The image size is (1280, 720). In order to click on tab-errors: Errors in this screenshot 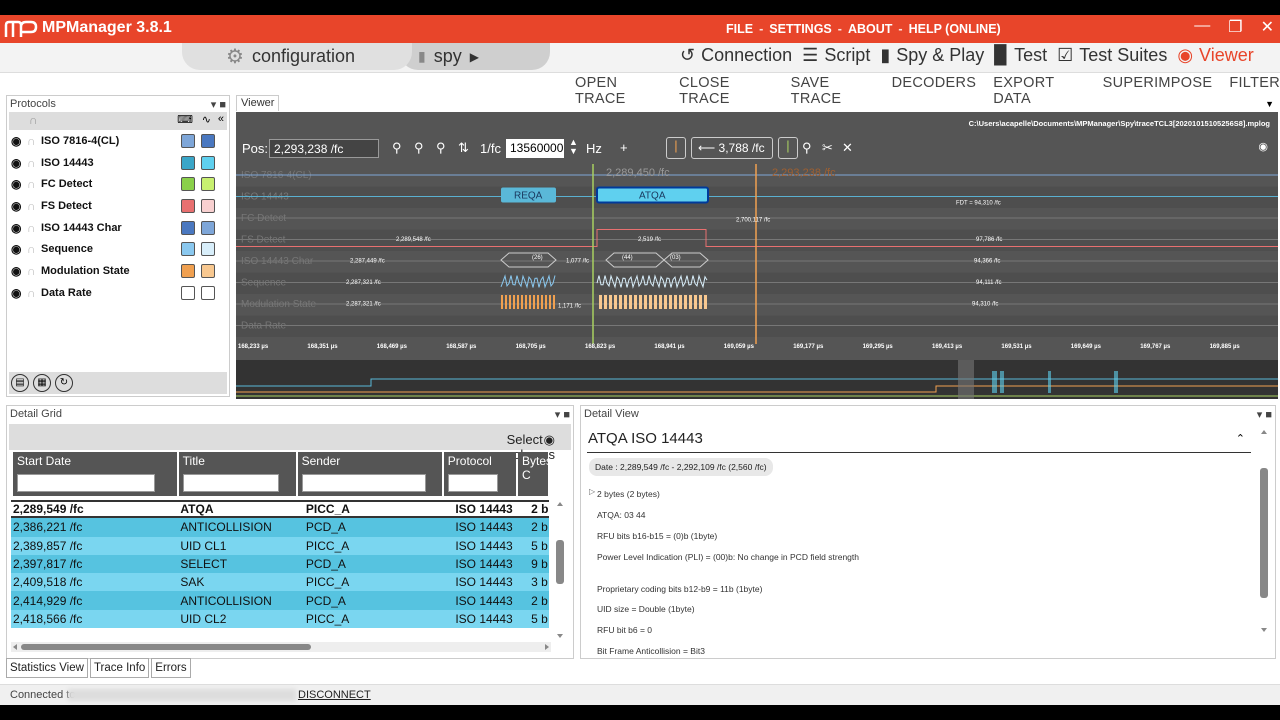, I will do `click(171, 668)`.